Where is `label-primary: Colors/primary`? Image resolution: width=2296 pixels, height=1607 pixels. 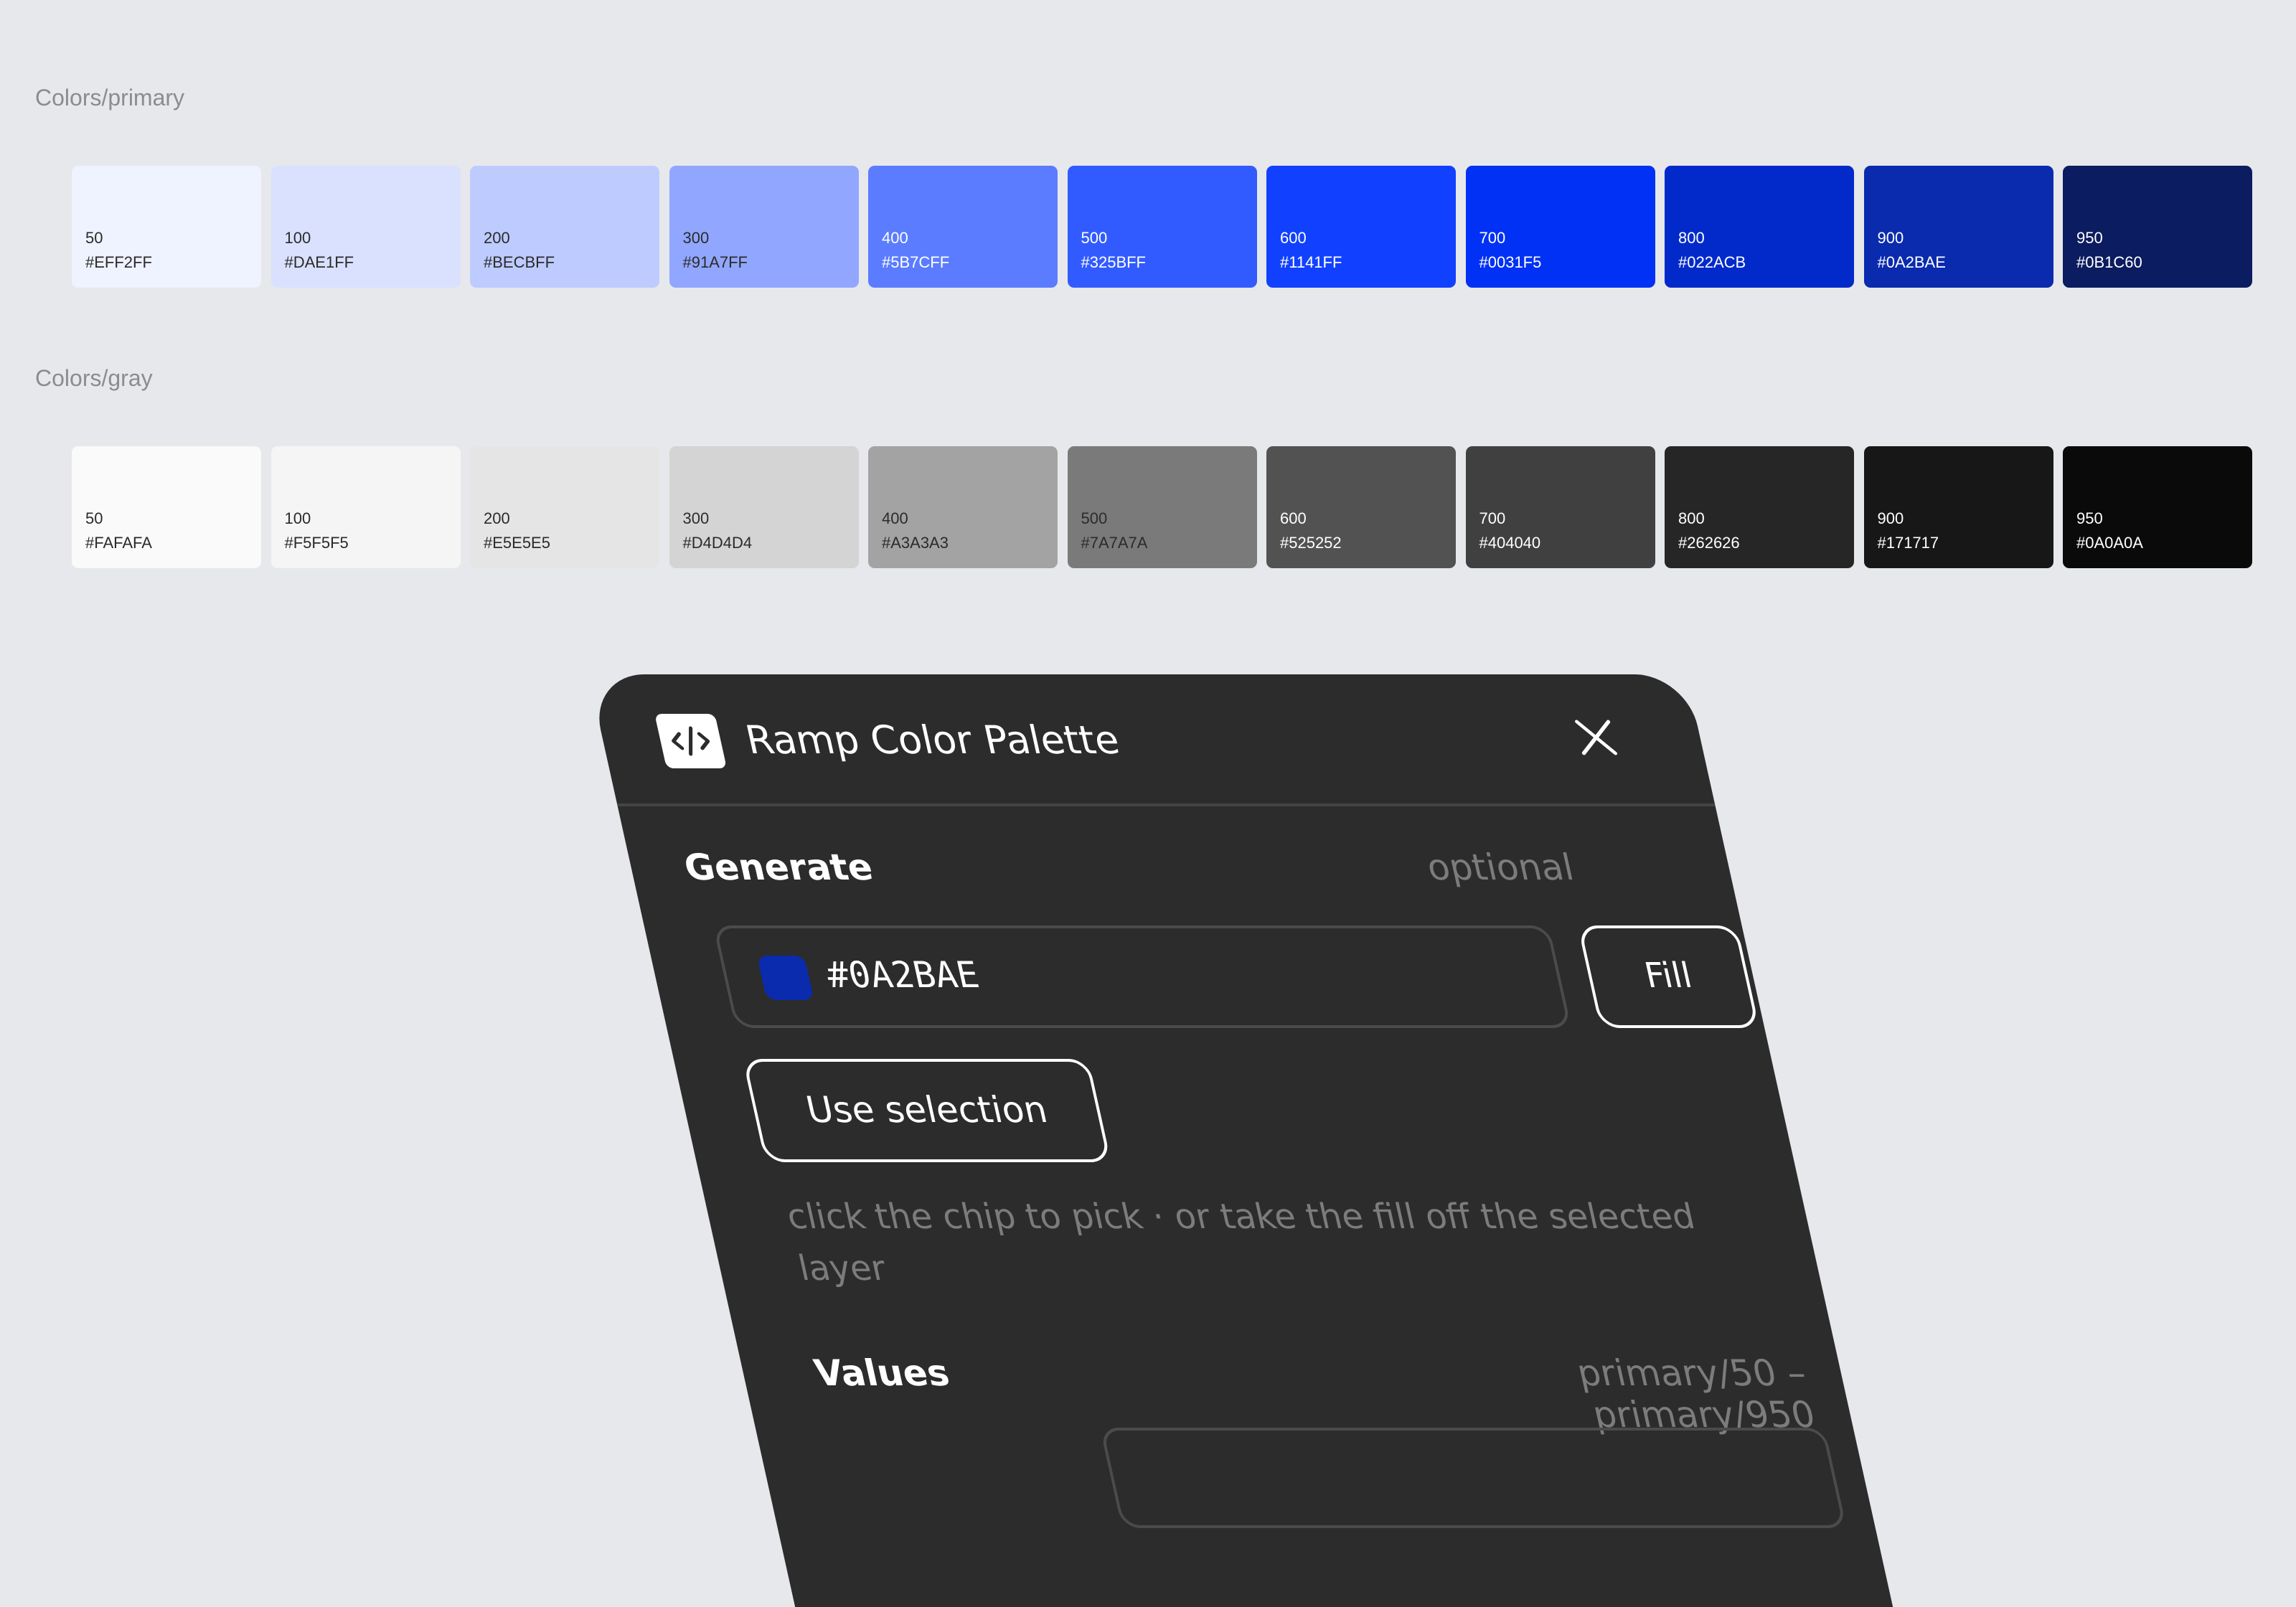
label-primary: Colors/primary is located at coordinates (110, 97).